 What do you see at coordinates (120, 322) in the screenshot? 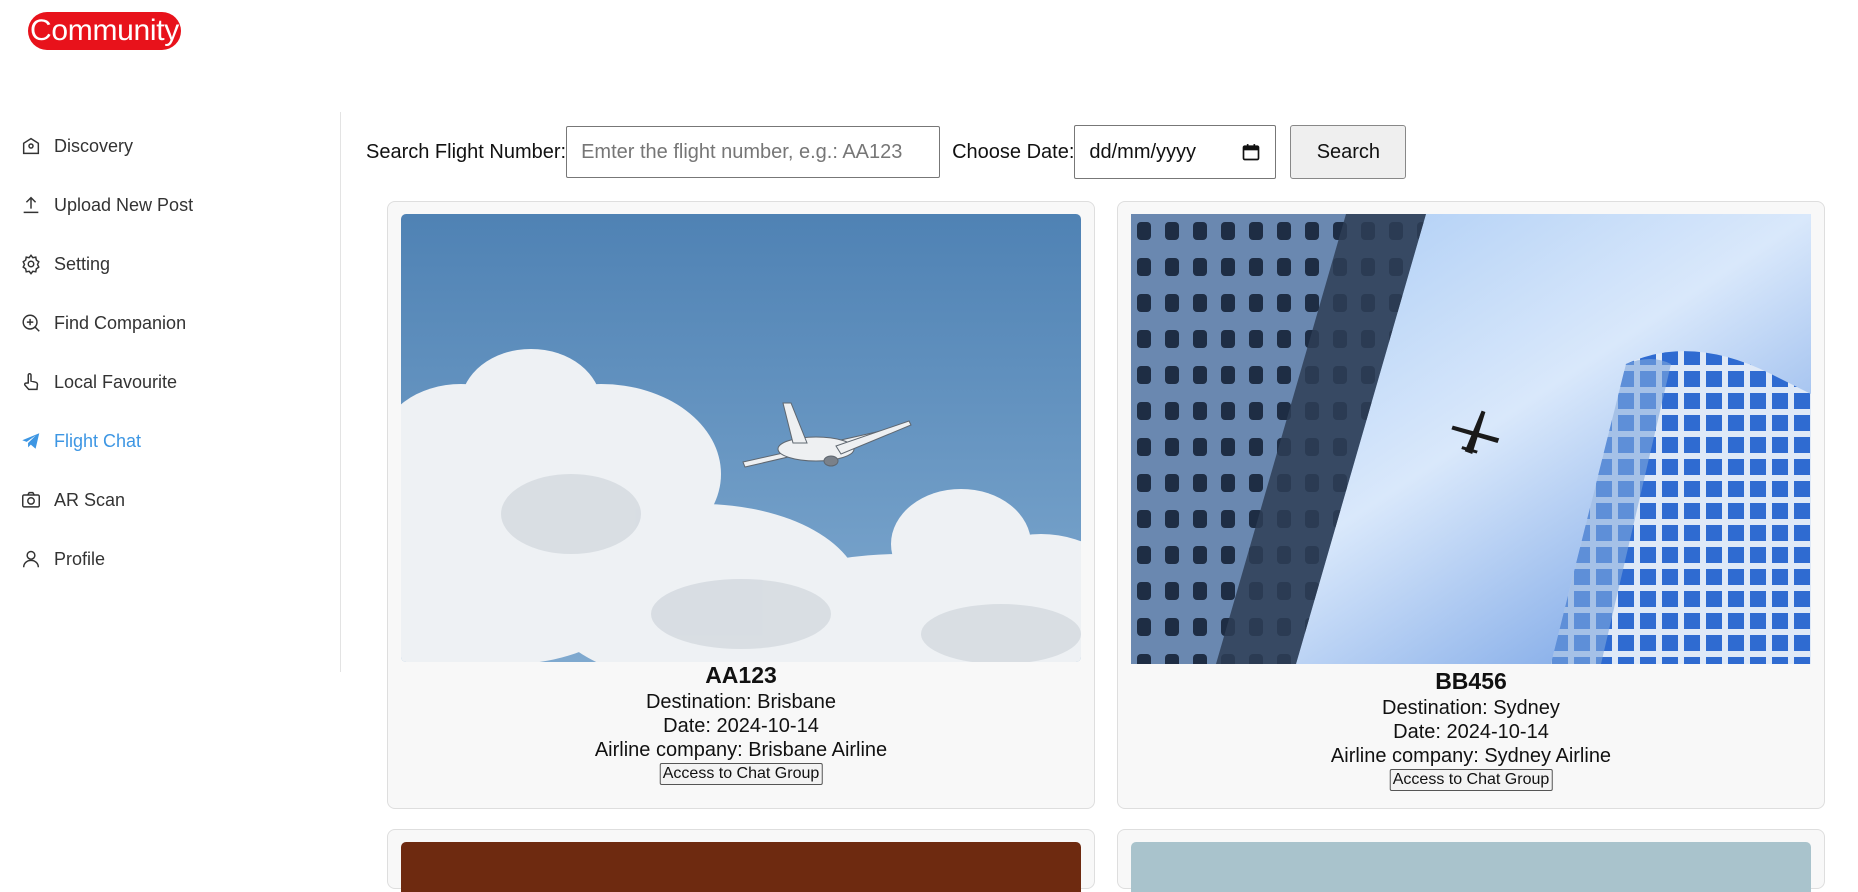
I see `sidebar-item-label: Find Companion` at bounding box center [120, 322].